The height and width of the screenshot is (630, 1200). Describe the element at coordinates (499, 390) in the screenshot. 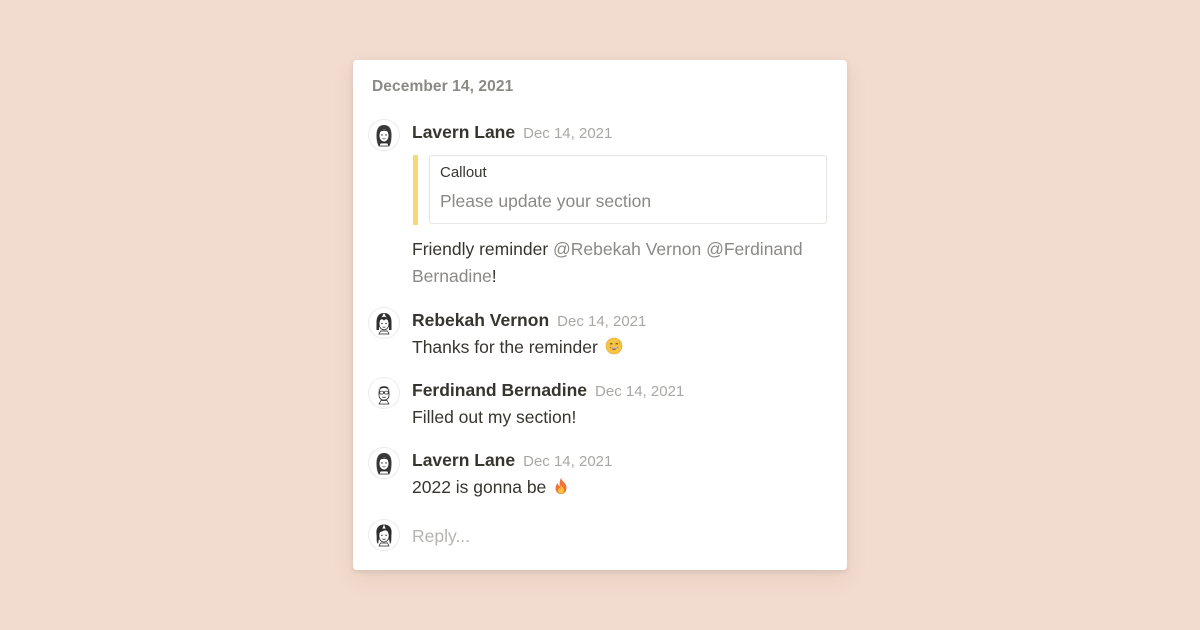

I see `comment-author: Ferdinand Bernadine` at that location.